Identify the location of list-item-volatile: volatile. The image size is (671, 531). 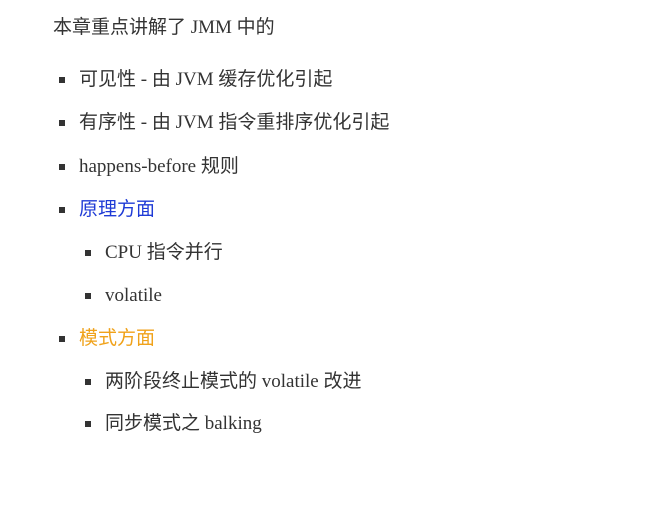
(123, 296).